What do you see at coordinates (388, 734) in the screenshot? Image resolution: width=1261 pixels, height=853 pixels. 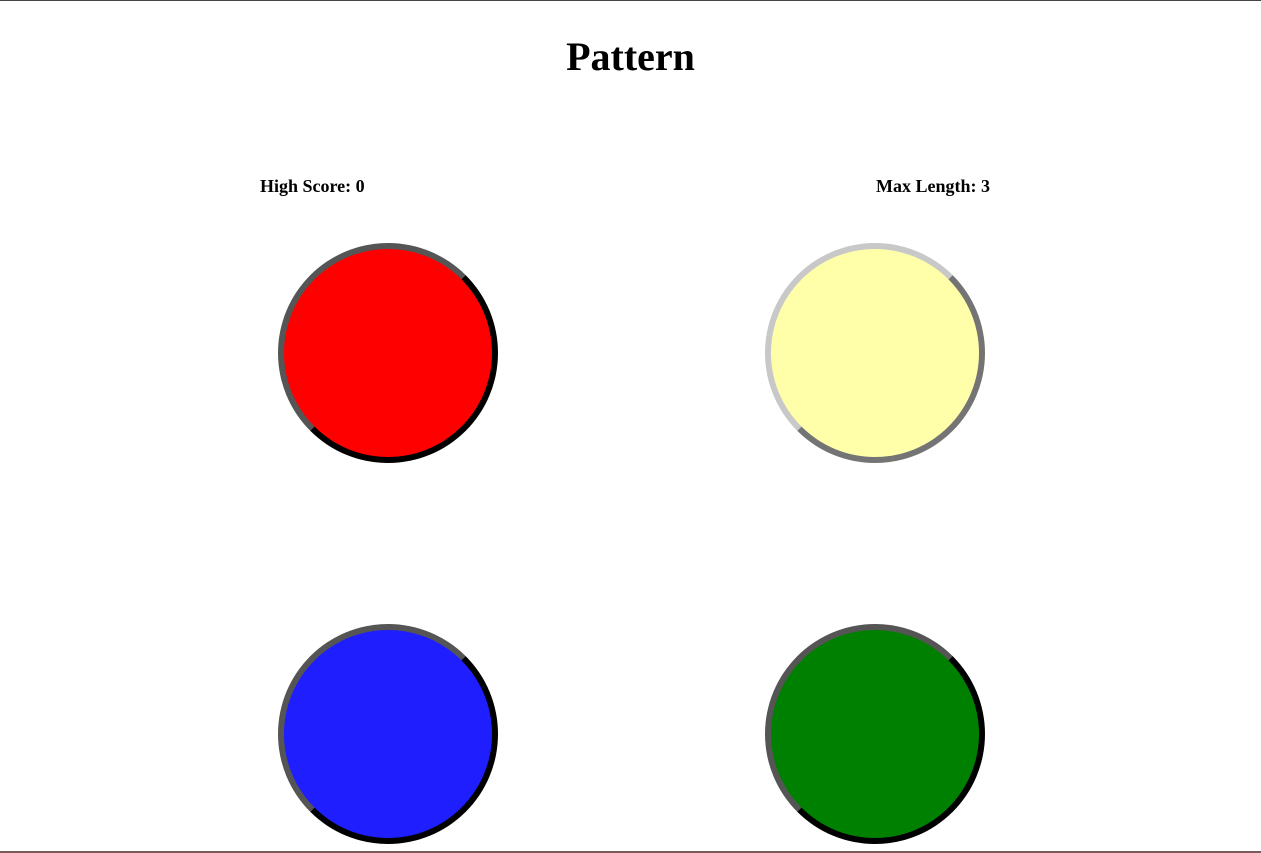 I see `blue-pad-button` at bounding box center [388, 734].